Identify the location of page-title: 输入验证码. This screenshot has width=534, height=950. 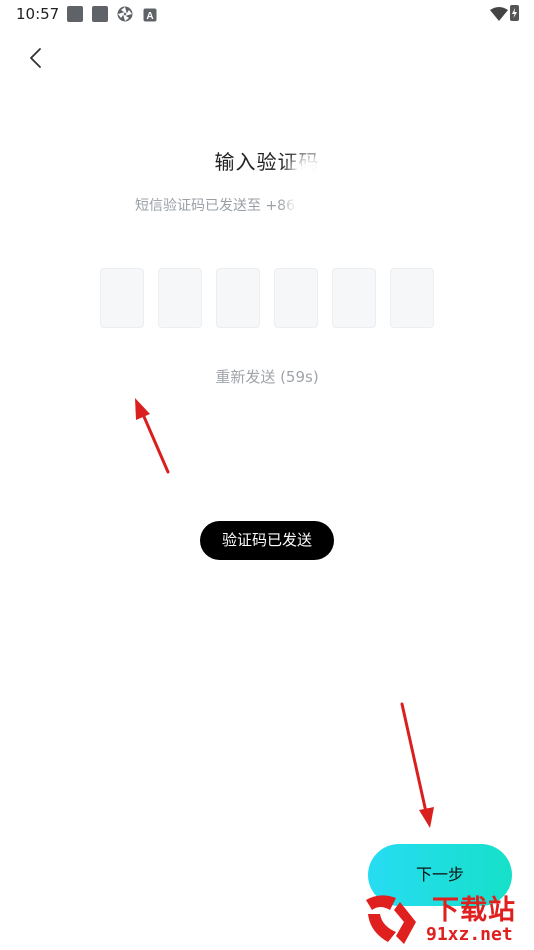
(267, 162).